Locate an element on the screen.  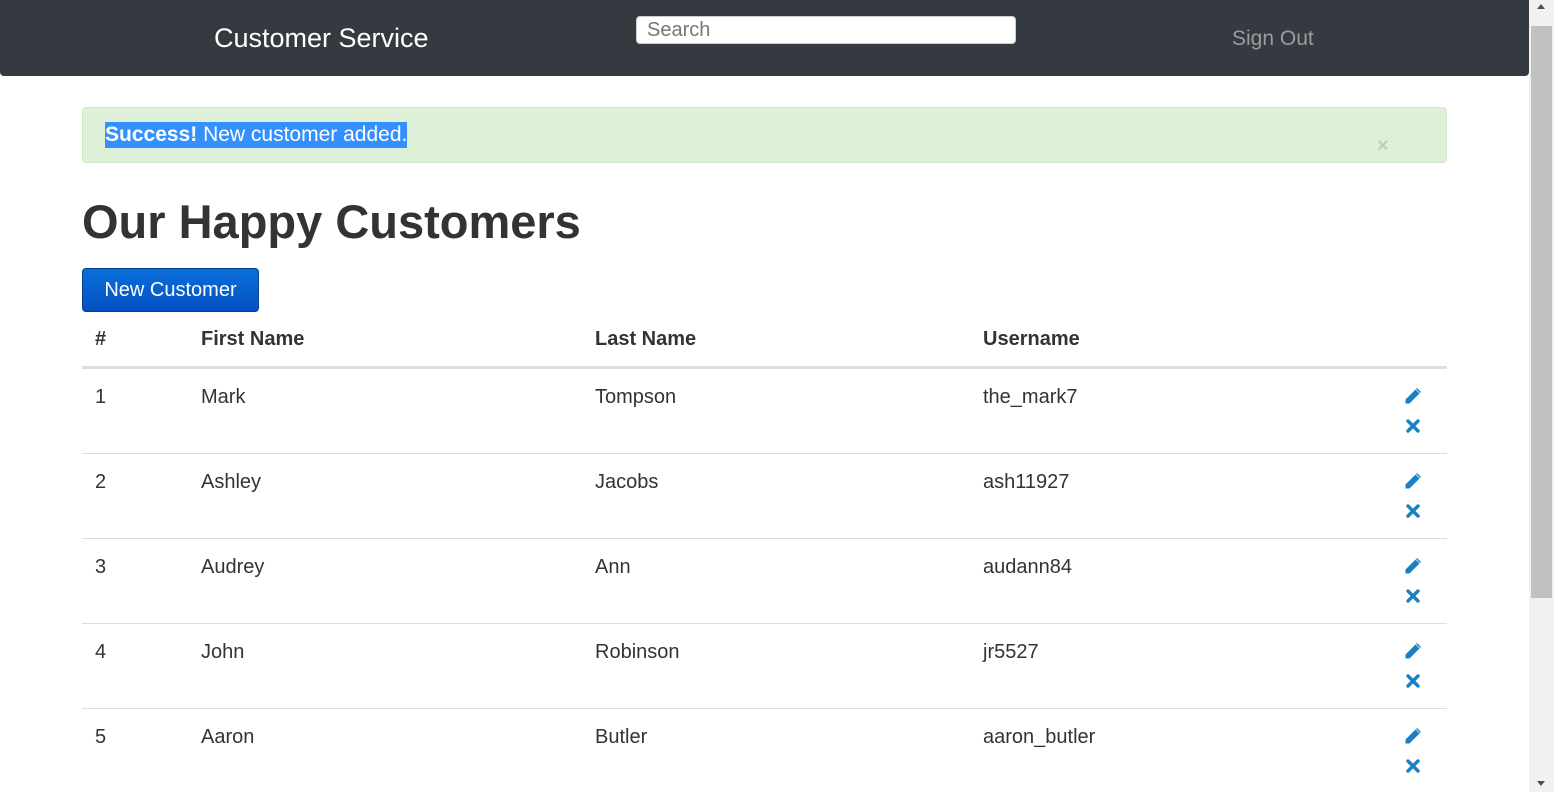
vertical-scrollbar is located at coordinates (1541, 396).